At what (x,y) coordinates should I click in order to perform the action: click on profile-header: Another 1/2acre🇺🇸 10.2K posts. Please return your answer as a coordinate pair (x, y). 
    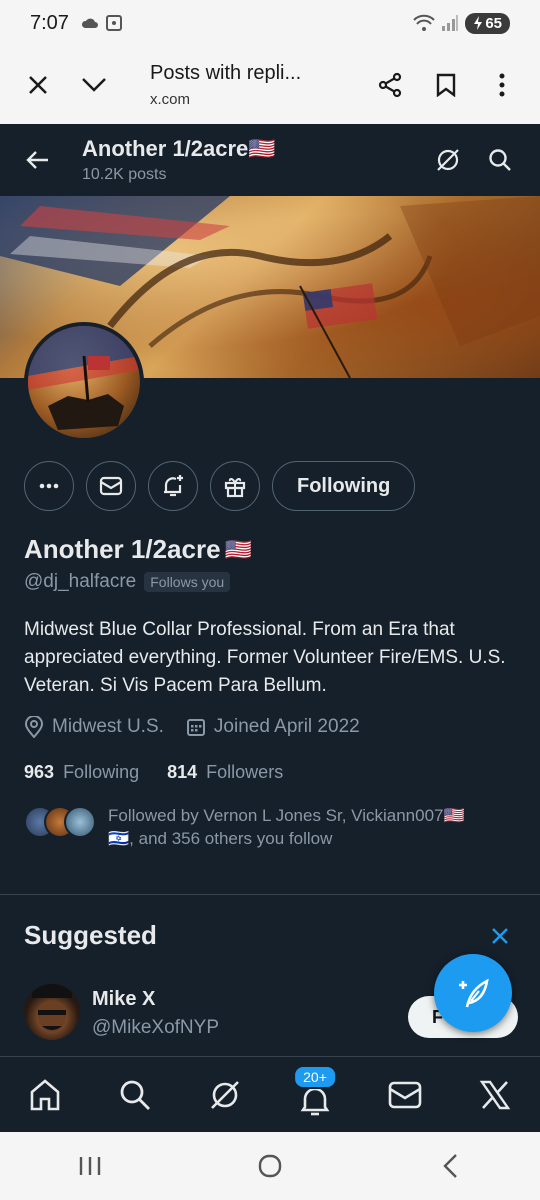
    Looking at the image, I should click on (270, 160).